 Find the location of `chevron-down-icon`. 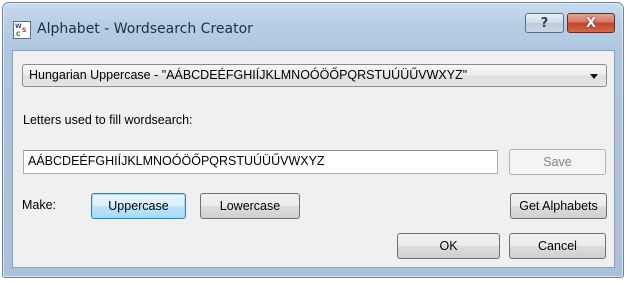

chevron-down-icon is located at coordinates (594, 76).